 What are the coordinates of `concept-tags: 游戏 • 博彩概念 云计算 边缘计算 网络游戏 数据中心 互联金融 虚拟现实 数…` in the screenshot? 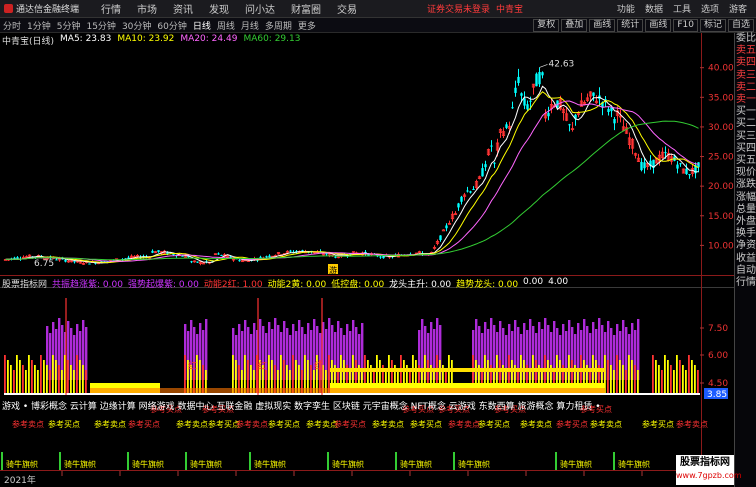 It's located at (301, 407).